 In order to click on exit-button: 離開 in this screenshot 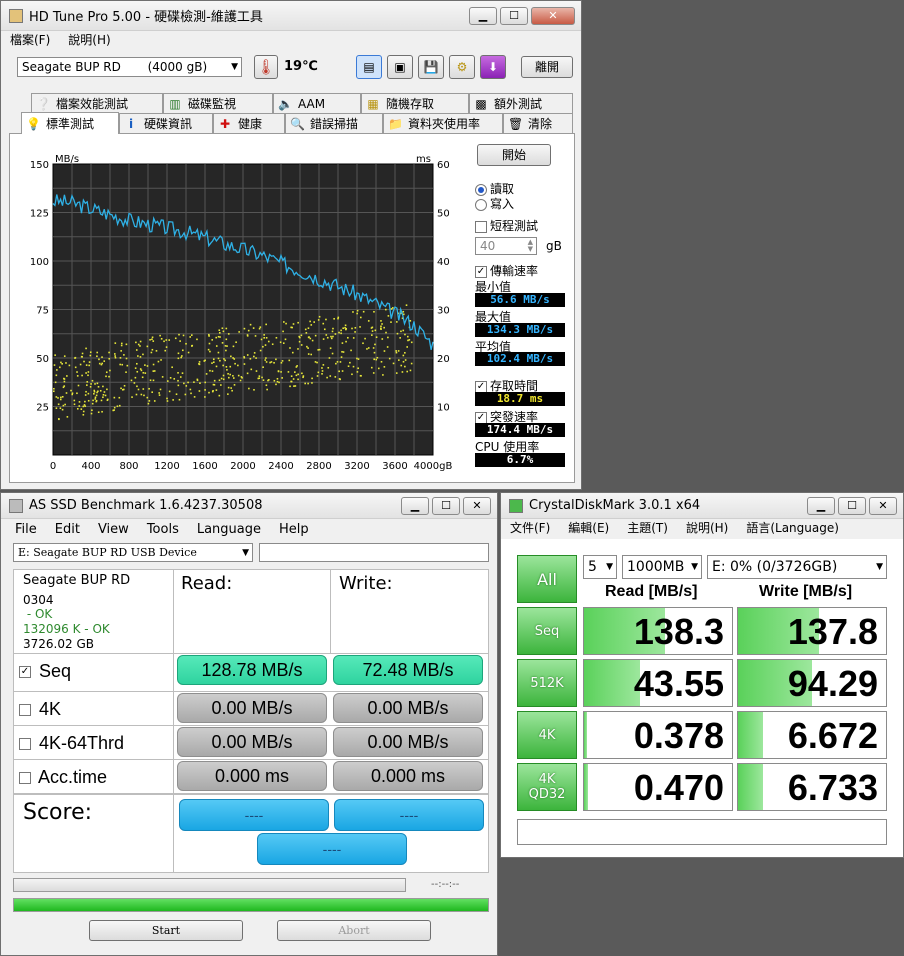, I will do `click(547, 67)`.